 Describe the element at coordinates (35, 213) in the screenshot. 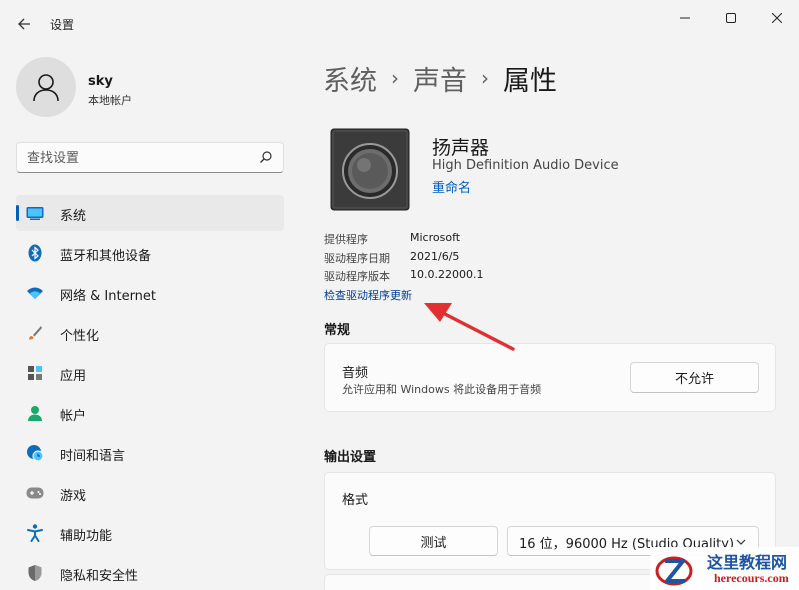

I see `monitor-icon` at that location.